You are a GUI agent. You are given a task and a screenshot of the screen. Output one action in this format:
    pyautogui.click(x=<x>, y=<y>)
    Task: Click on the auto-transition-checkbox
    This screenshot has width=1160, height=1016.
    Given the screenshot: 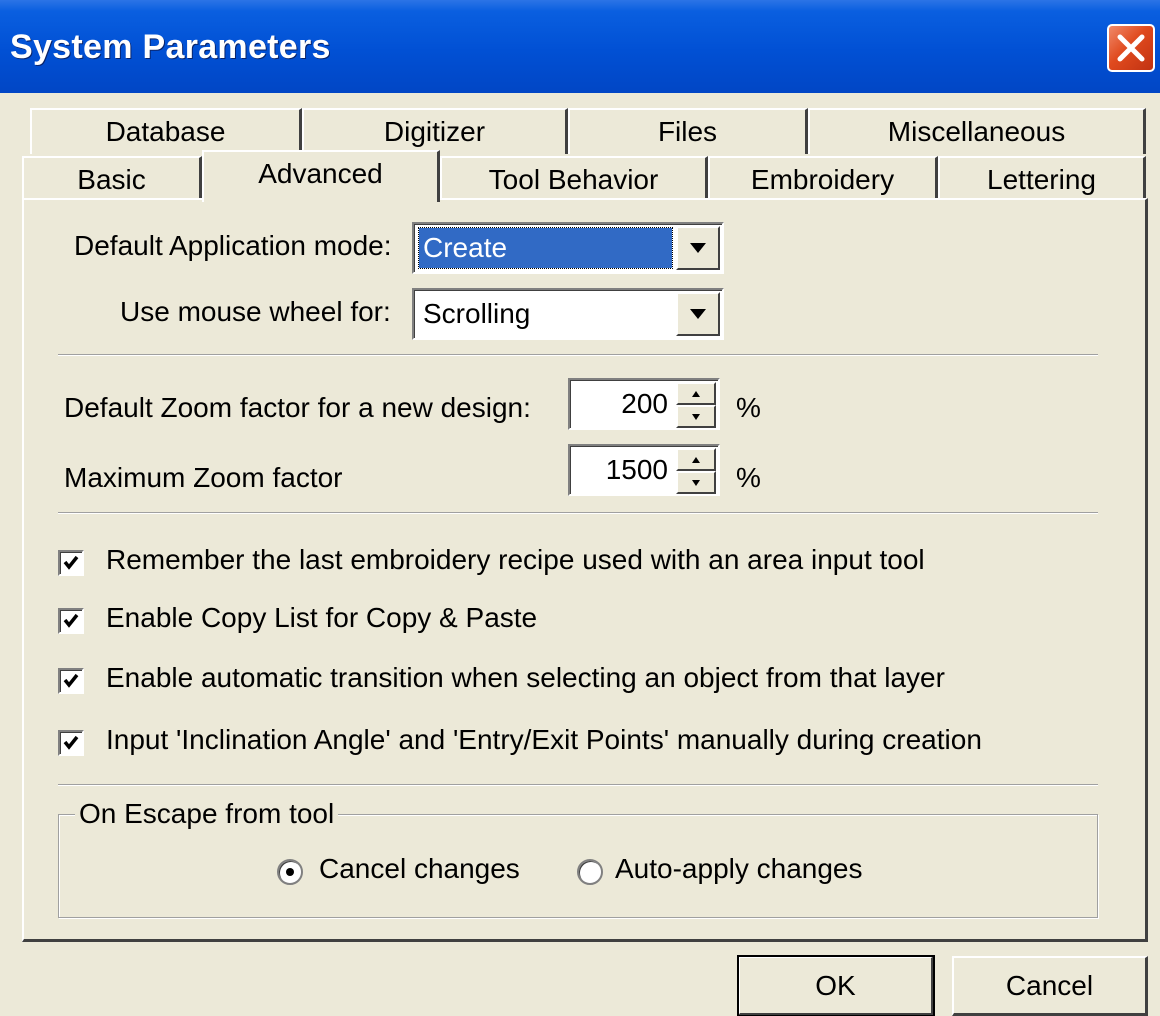 What is the action you would take?
    pyautogui.click(x=71, y=681)
    